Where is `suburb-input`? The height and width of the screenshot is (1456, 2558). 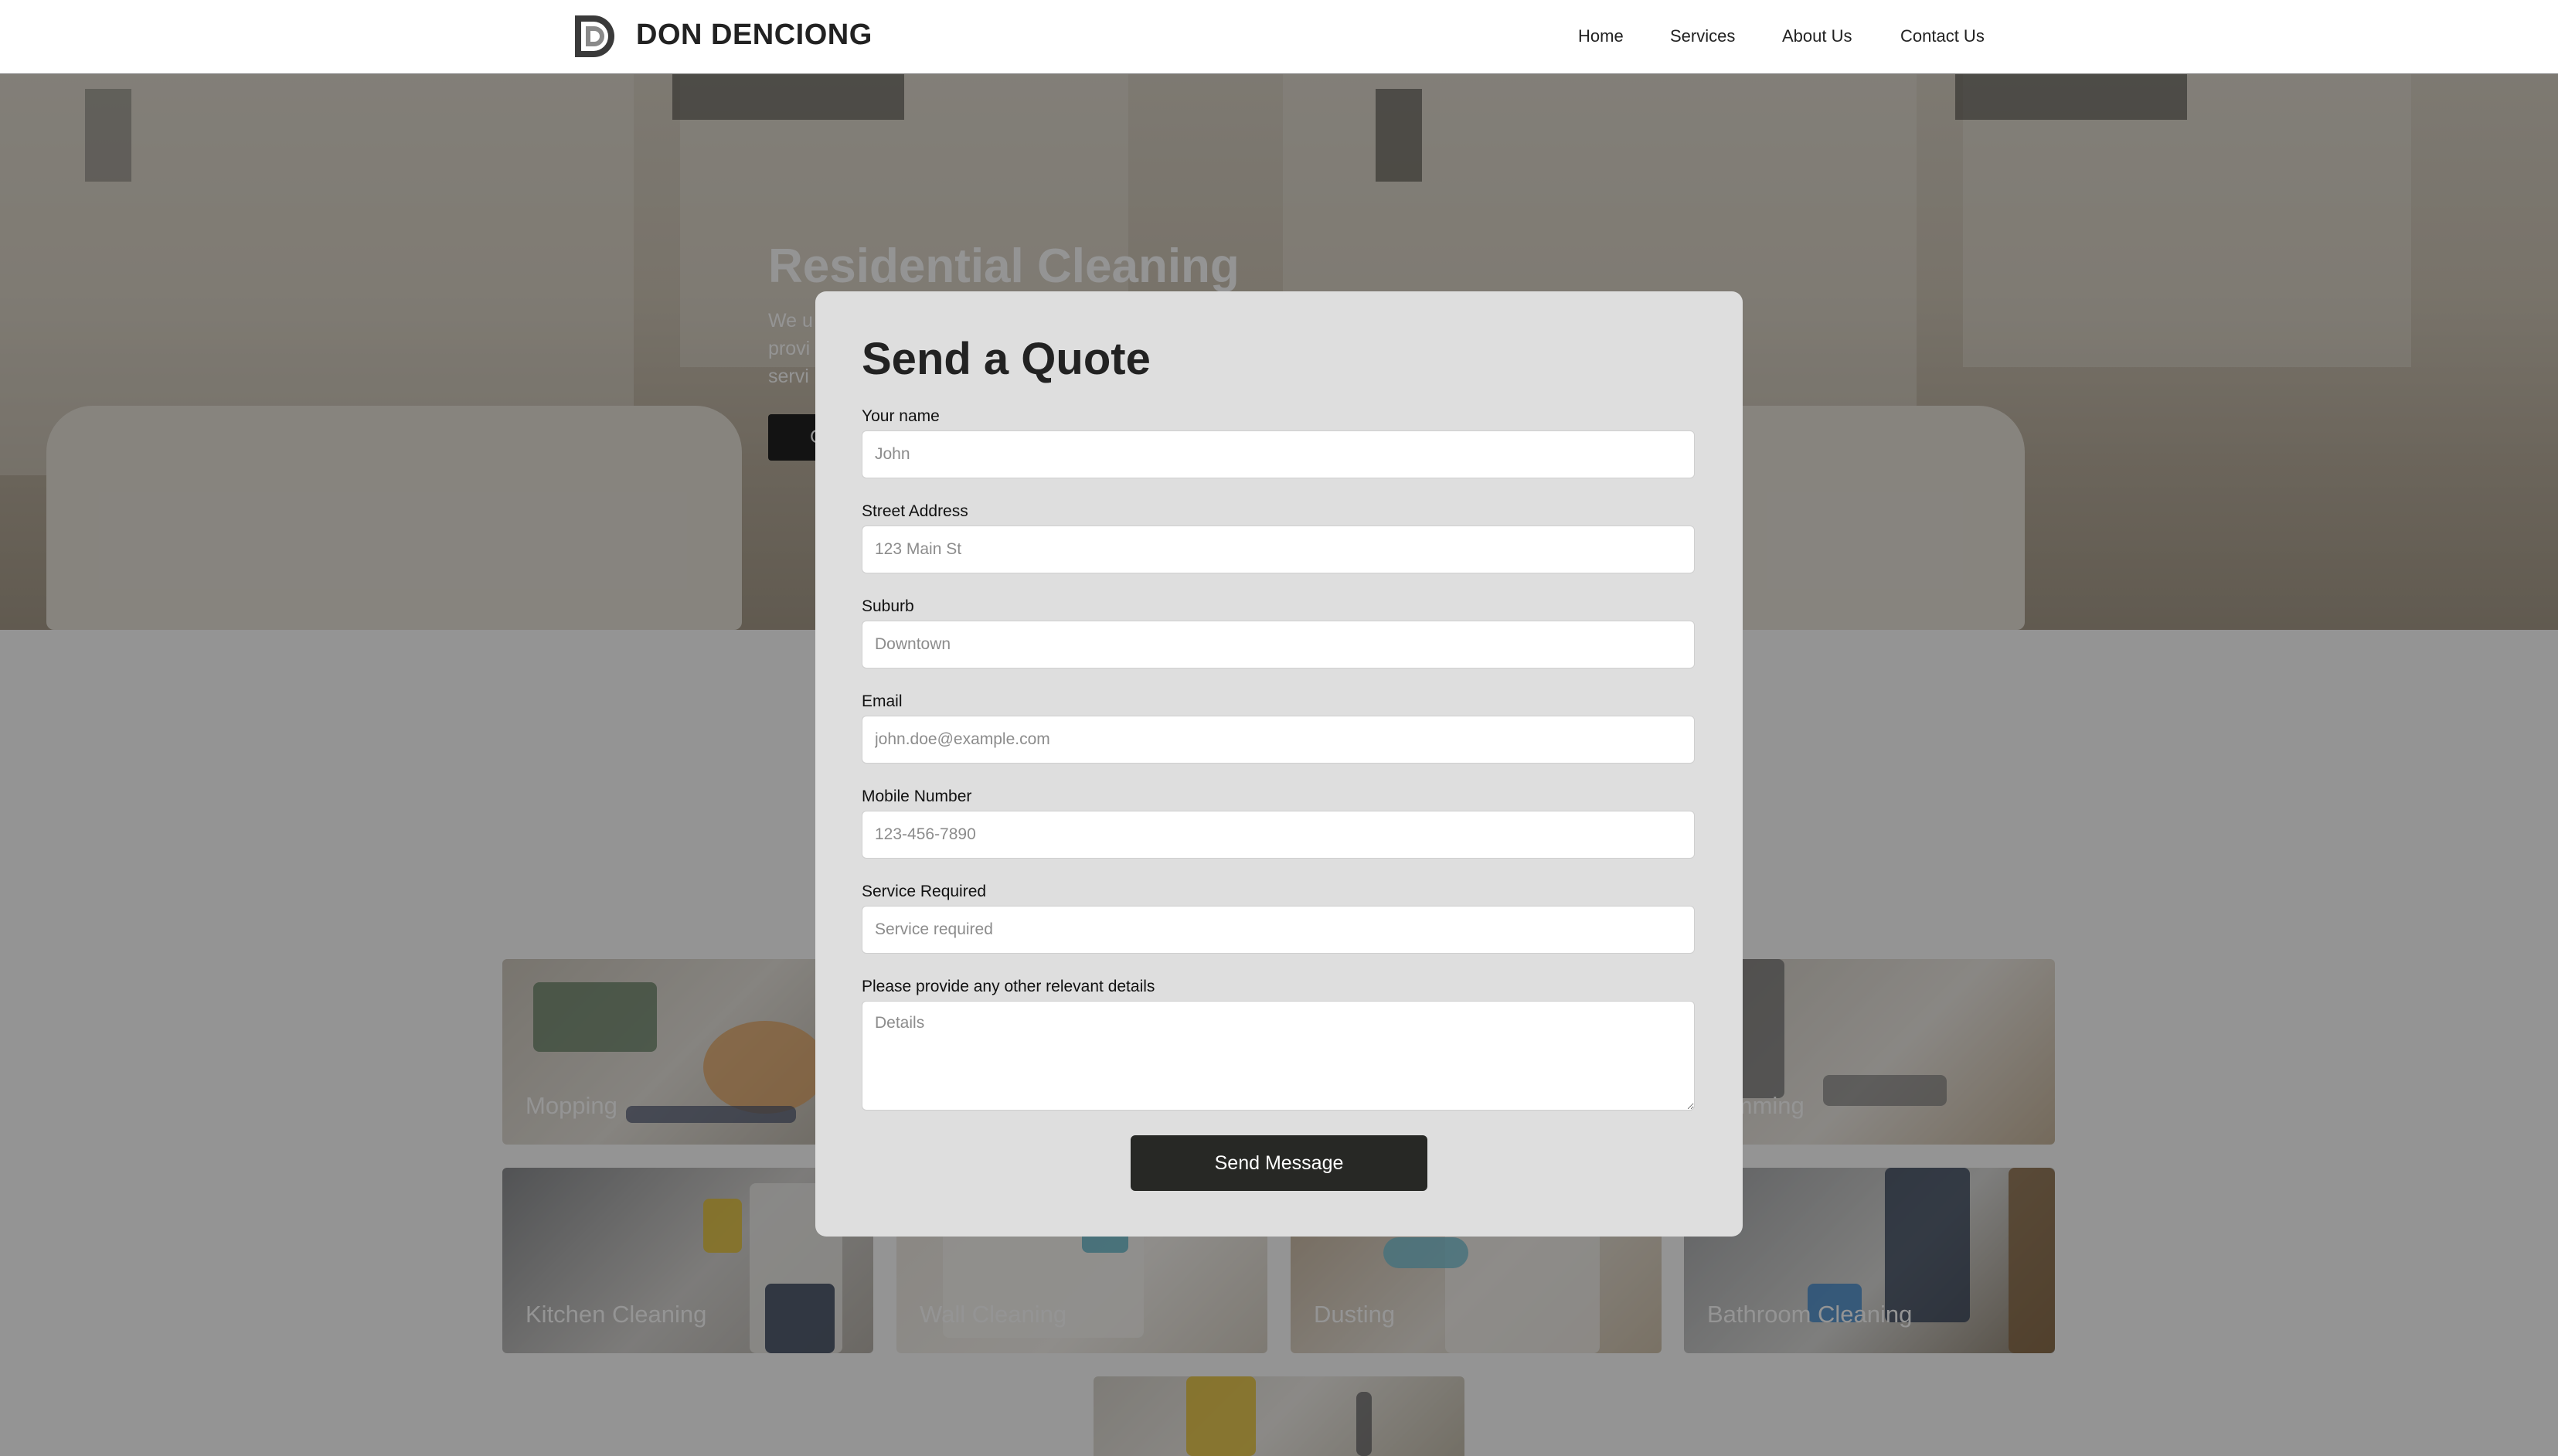 suburb-input is located at coordinates (1279, 645).